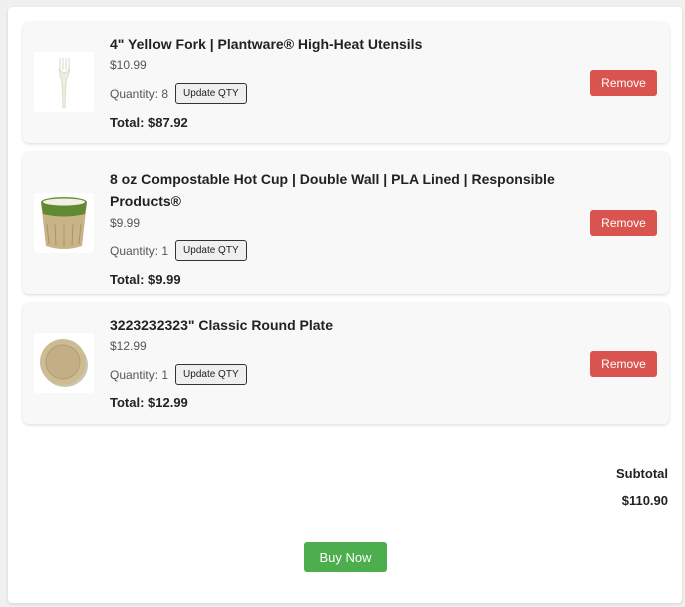 The width and height of the screenshot is (685, 607). I want to click on quantity-row: Quantity: 8 Update QTY, so click(178, 93).